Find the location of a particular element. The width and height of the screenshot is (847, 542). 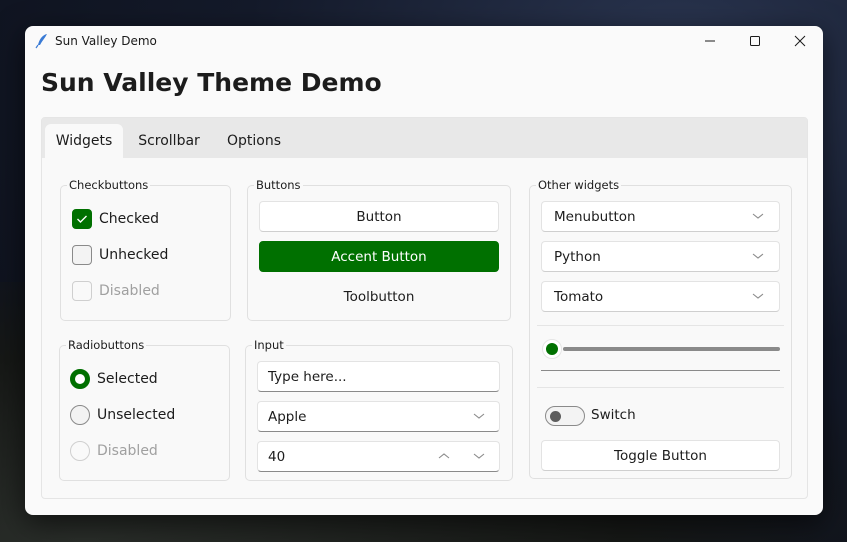

toolbutton: Toolbutton is located at coordinates (379, 296).